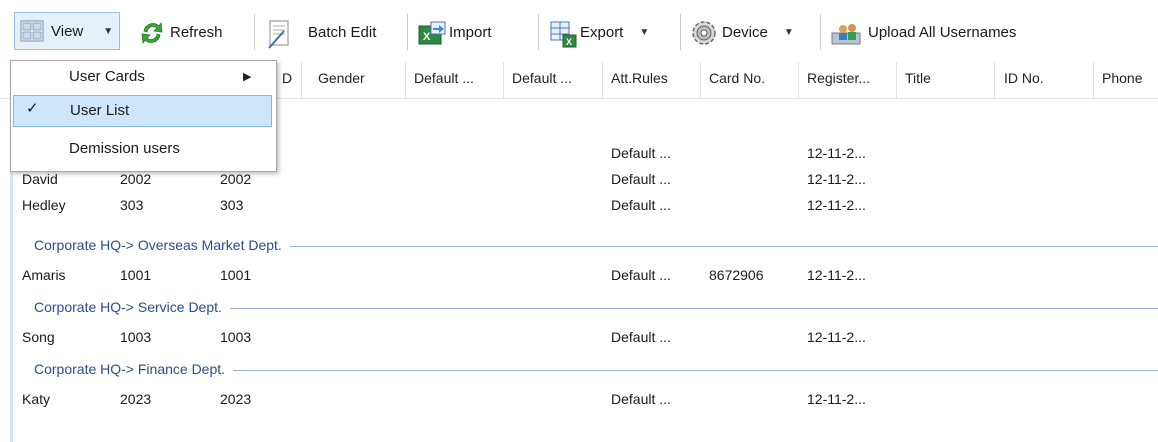  Describe the element at coordinates (38, 337) in the screenshot. I see `cell-name: Song` at that location.